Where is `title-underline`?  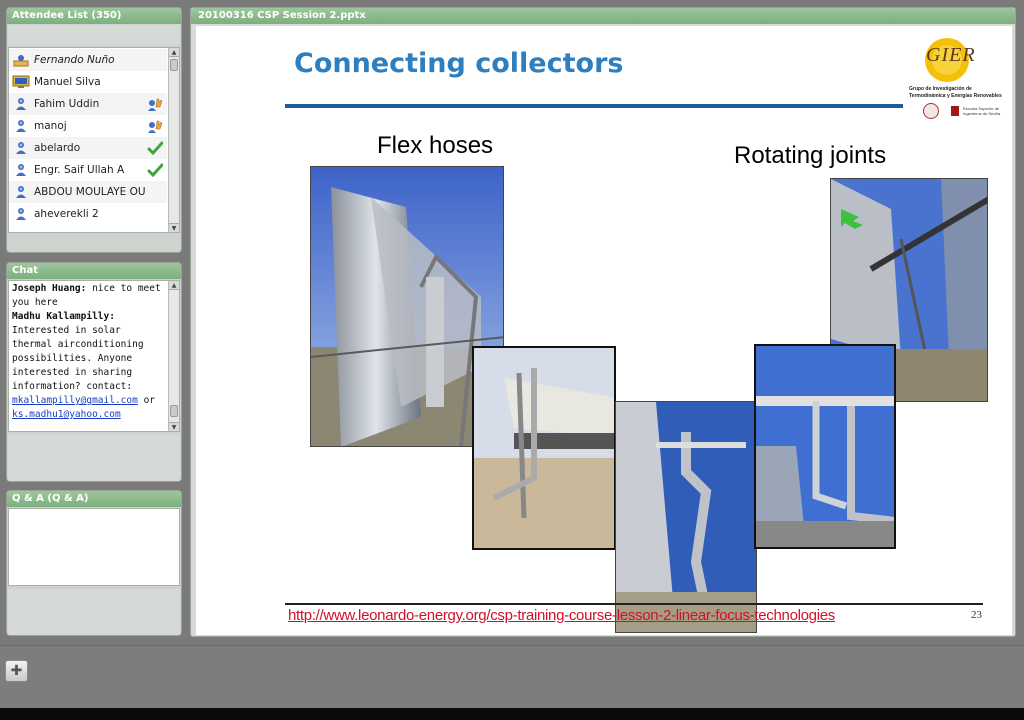 title-underline is located at coordinates (594, 106).